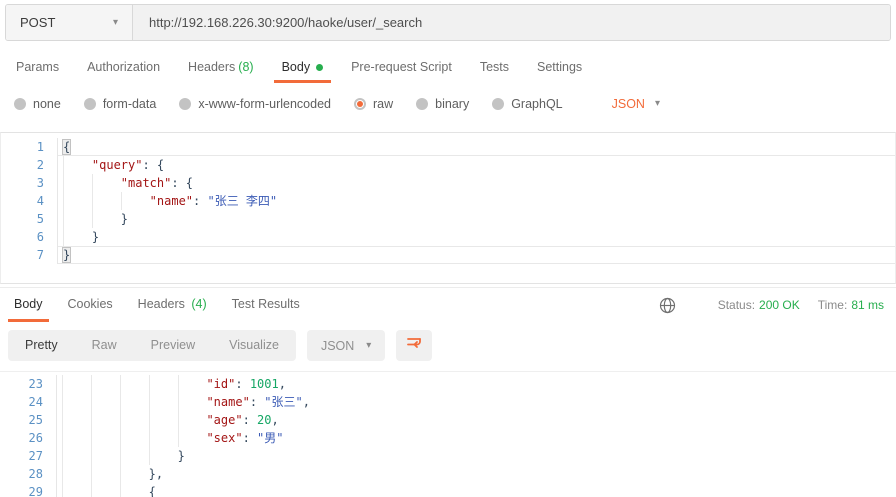 This screenshot has width=896, height=497. I want to click on wrap-text-button, so click(414, 345).